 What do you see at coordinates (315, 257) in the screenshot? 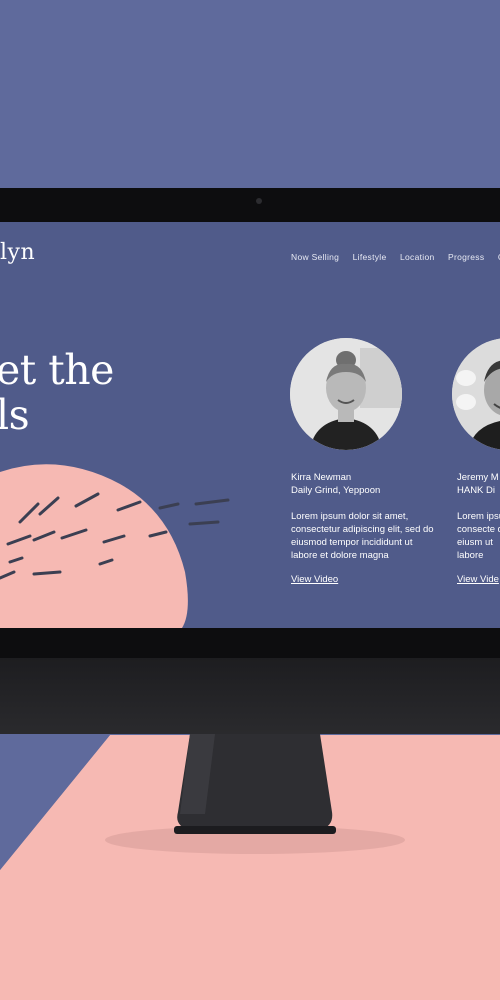
I see `nav-item-now-selling: Now Selling` at bounding box center [315, 257].